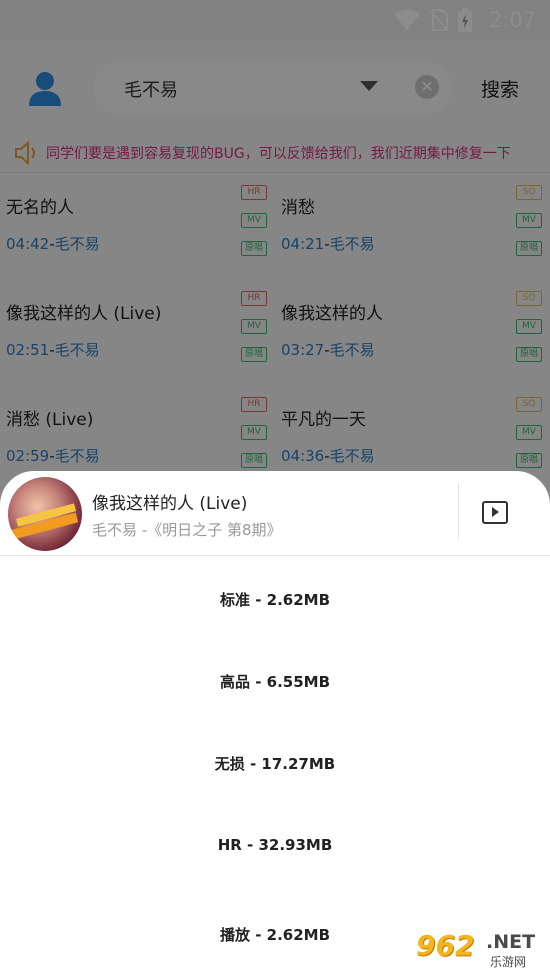  Describe the element at coordinates (511, 942) in the screenshot. I see `watermark-net: .NET` at that location.